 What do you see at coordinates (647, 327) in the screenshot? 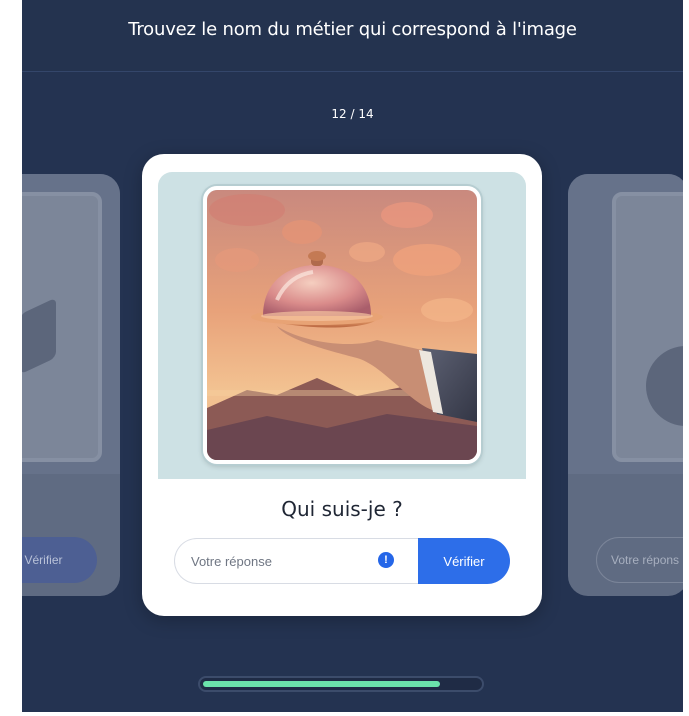
I see `next-card-image` at bounding box center [647, 327].